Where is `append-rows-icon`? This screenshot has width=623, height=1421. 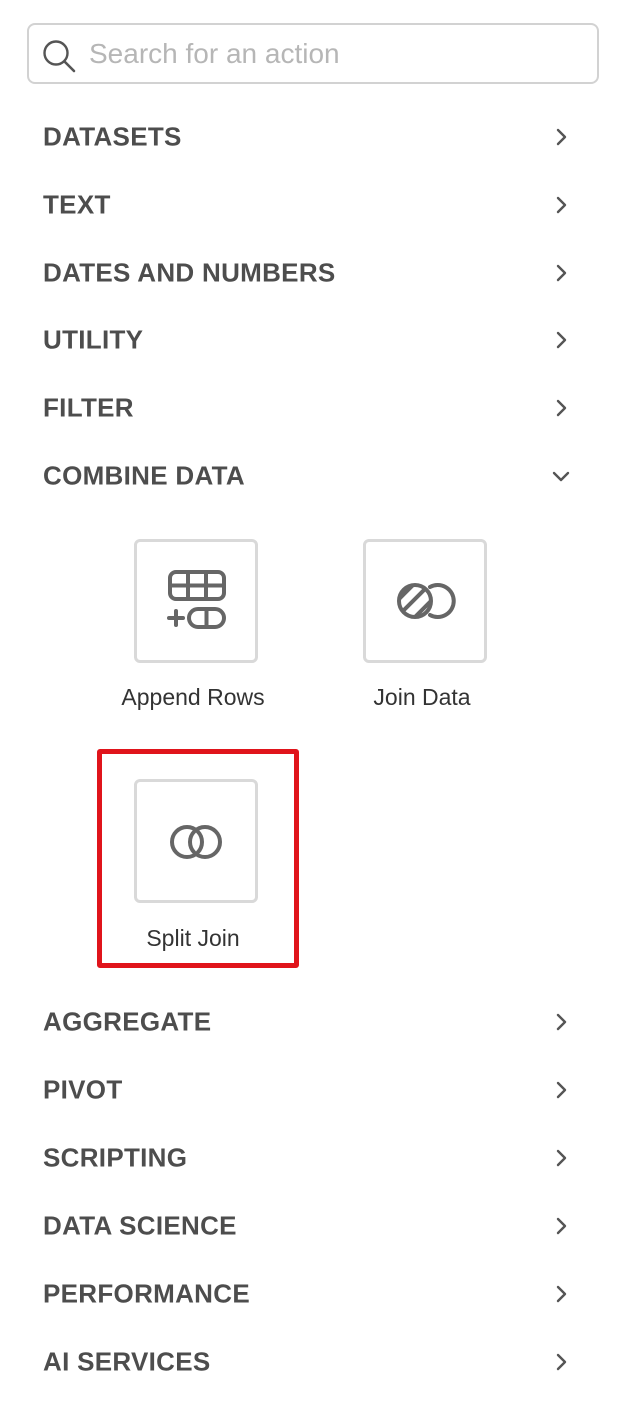
append-rows-icon is located at coordinates (196, 599).